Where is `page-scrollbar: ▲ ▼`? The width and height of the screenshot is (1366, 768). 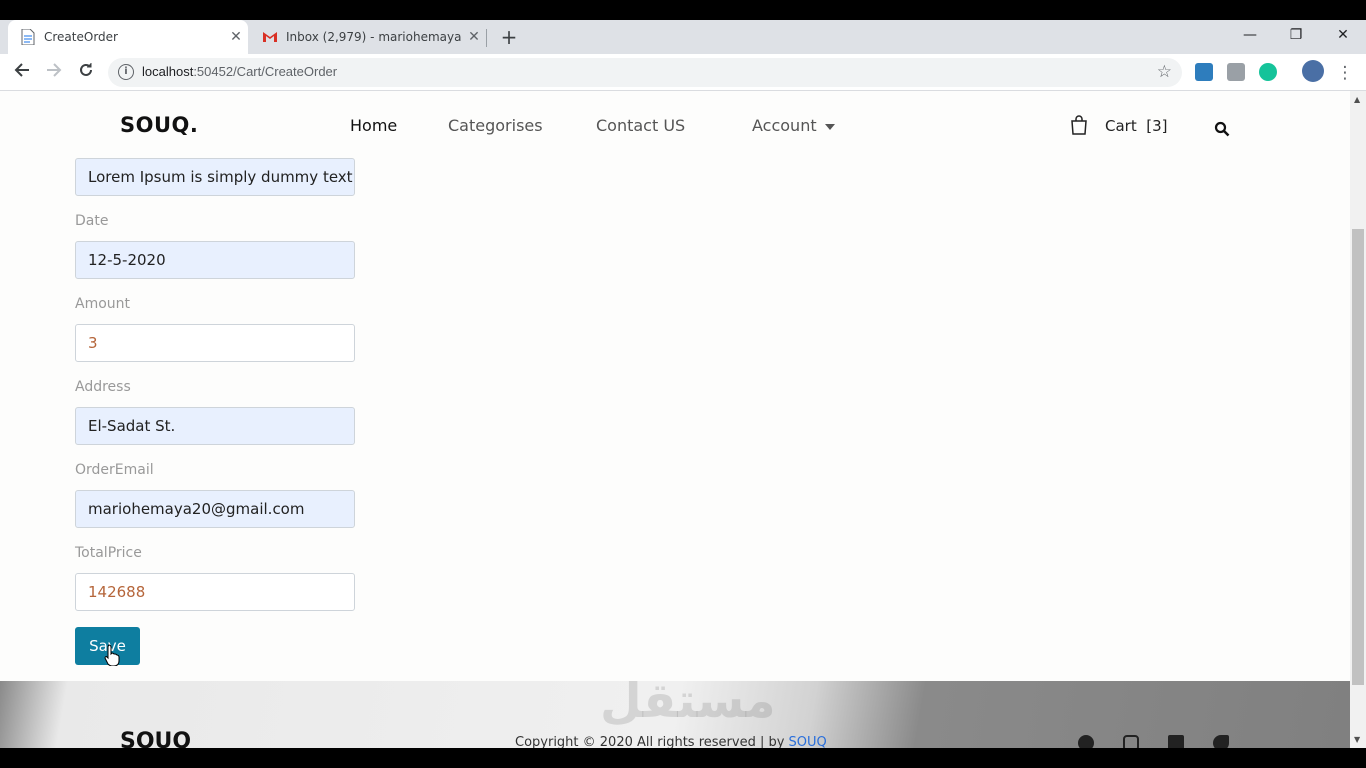
page-scrollbar: ▲ ▼ is located at coordinates (1358, 419).